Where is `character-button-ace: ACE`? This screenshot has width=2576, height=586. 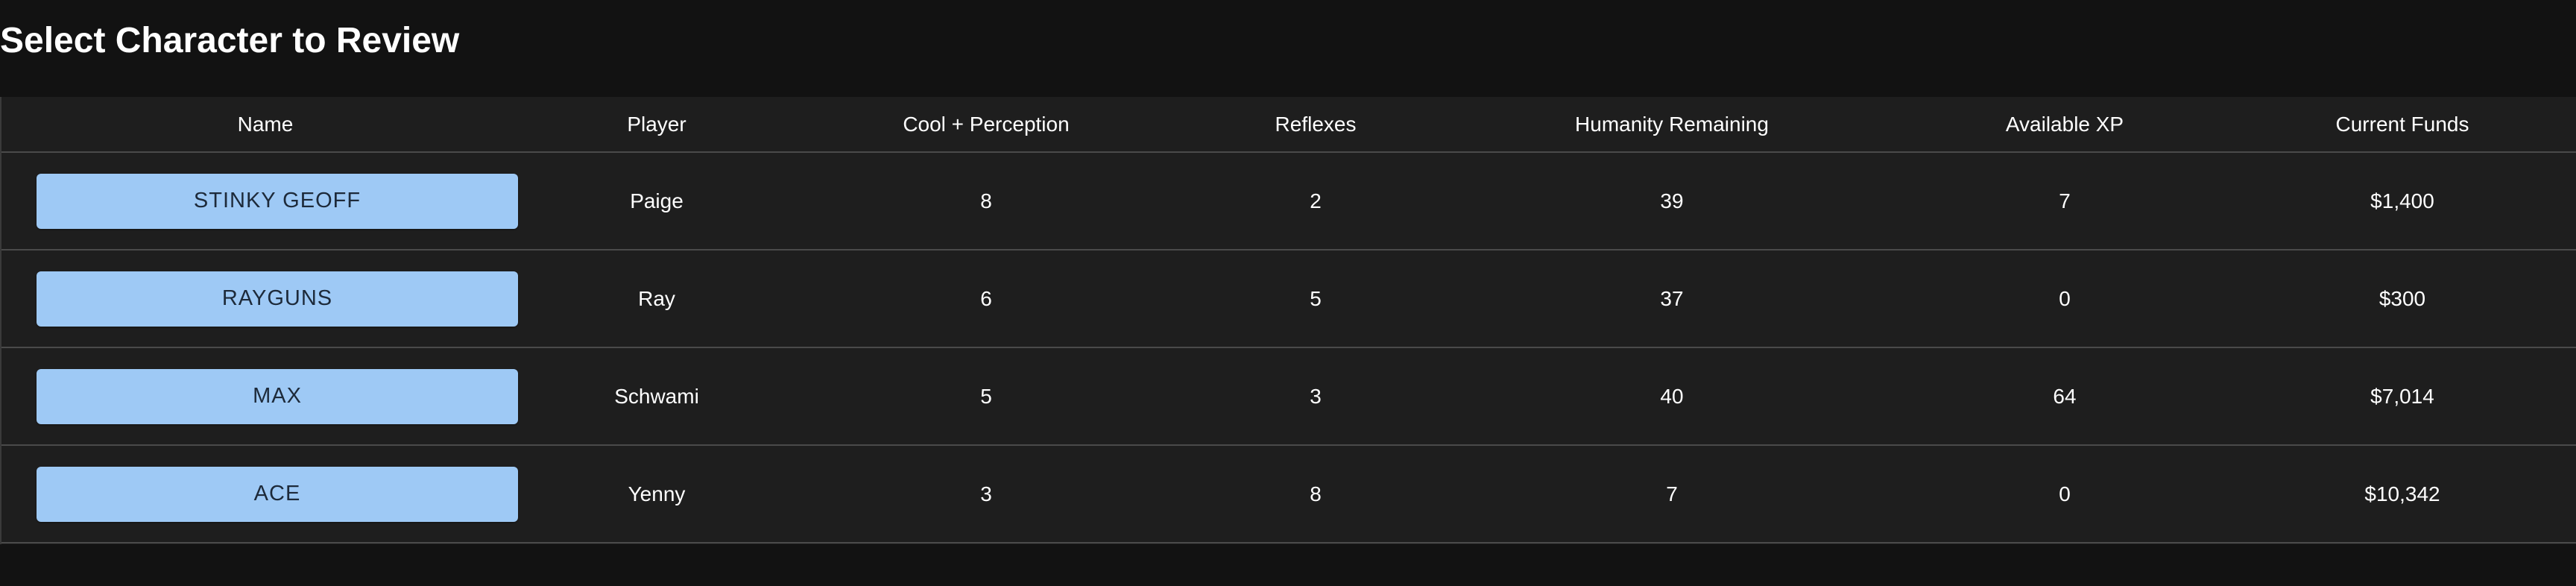 character-button-ace: ACE is located at coordinates (277, 494).